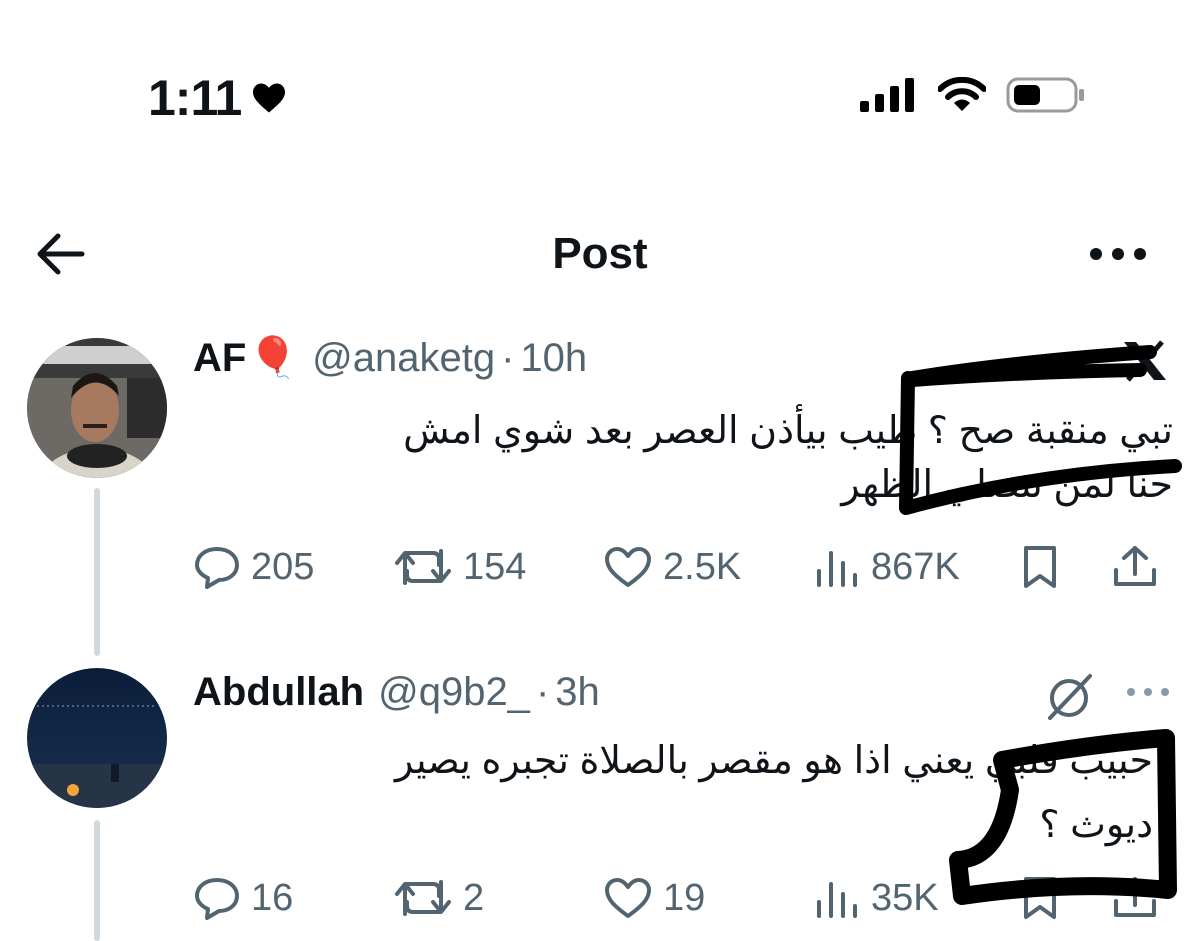  I want to click on status-icons, so click(972, 95).